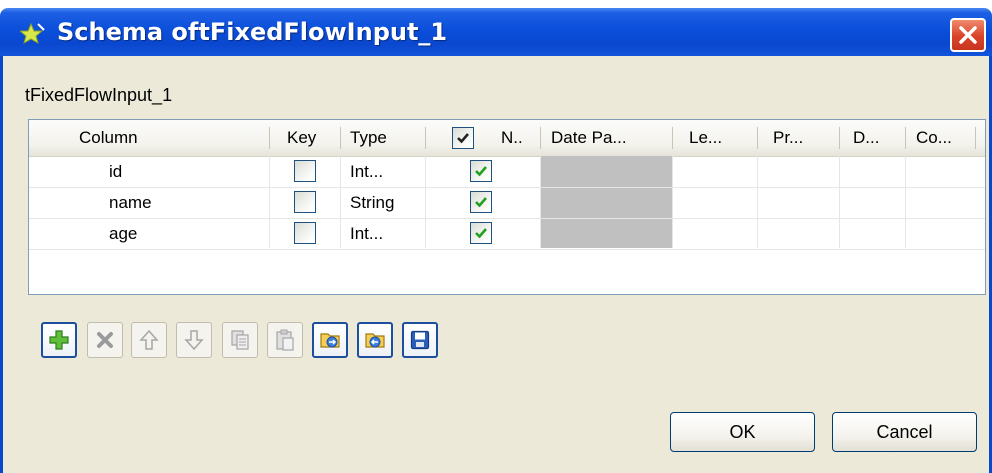  I want to click on remove-button, so click(105, 340).